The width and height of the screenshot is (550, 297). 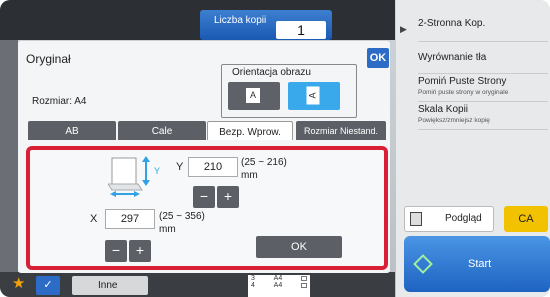 I want to click on y-decrement-button: −, so click(x=204, y=197).